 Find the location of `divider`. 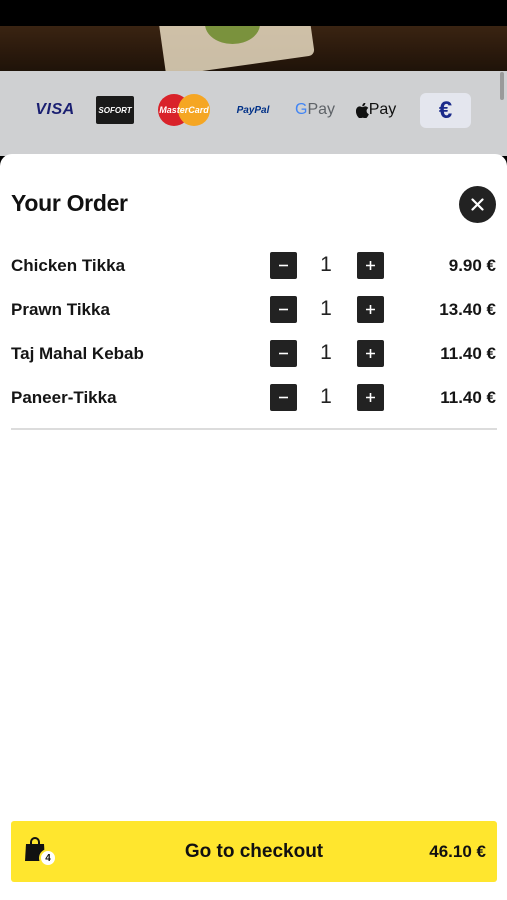

divider is located at coordinates (254, 429).